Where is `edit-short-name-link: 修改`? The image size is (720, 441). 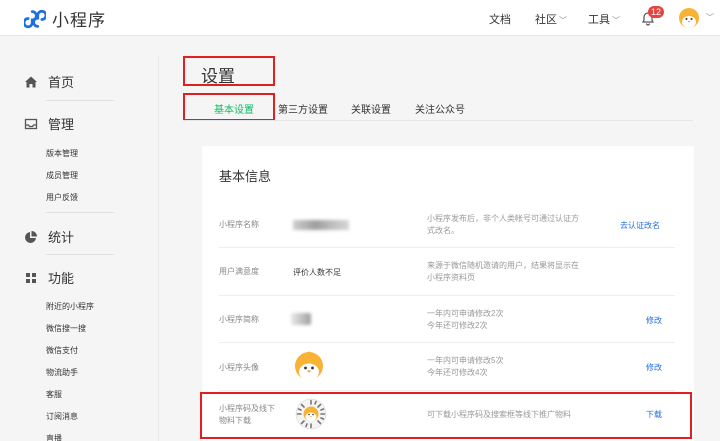 edit-short-name-link: 修改 is located at coordinates (654, 320).